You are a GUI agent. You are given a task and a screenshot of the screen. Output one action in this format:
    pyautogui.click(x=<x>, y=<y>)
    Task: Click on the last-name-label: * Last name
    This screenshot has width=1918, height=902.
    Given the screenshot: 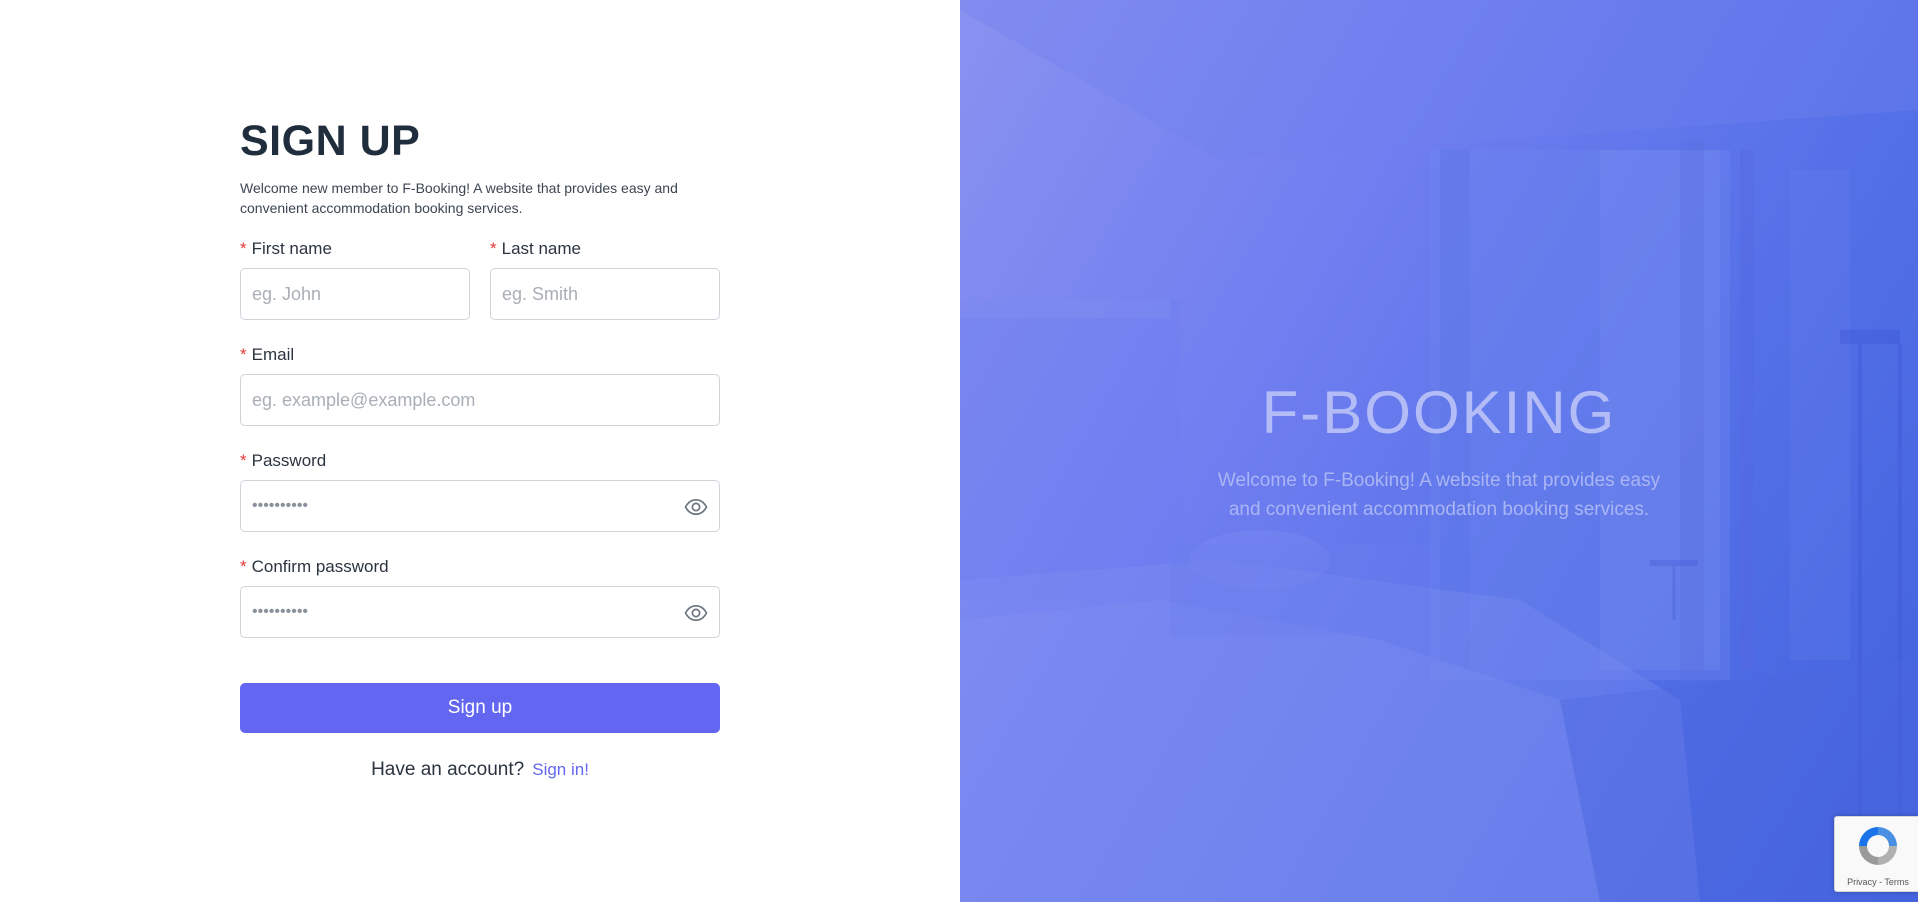 What is the action you would take?
    pyautogui.click(x=605, y=249)
    